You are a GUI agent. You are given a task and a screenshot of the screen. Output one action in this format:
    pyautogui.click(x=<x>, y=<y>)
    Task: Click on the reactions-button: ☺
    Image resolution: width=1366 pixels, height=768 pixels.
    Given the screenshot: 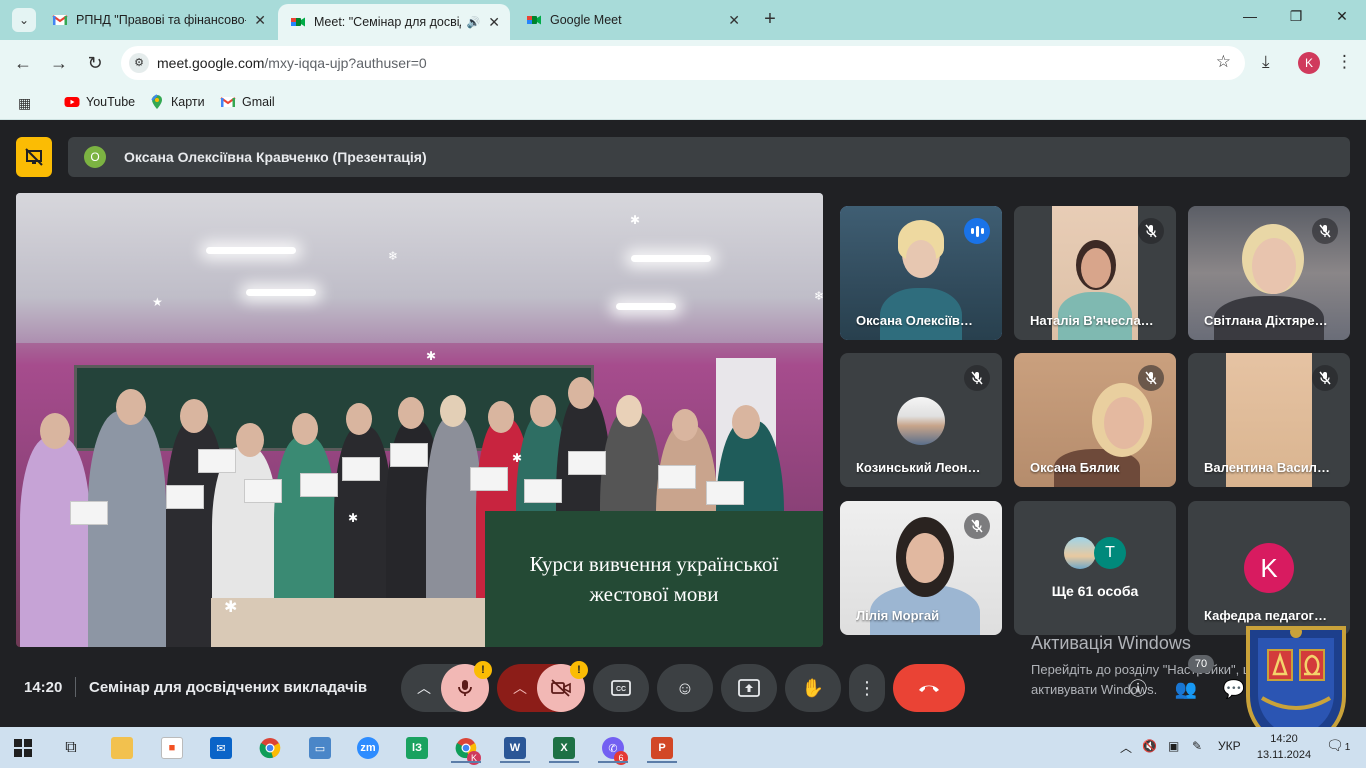 What is the action you would take?
    pyautogui.click(x=685, y=688)
    